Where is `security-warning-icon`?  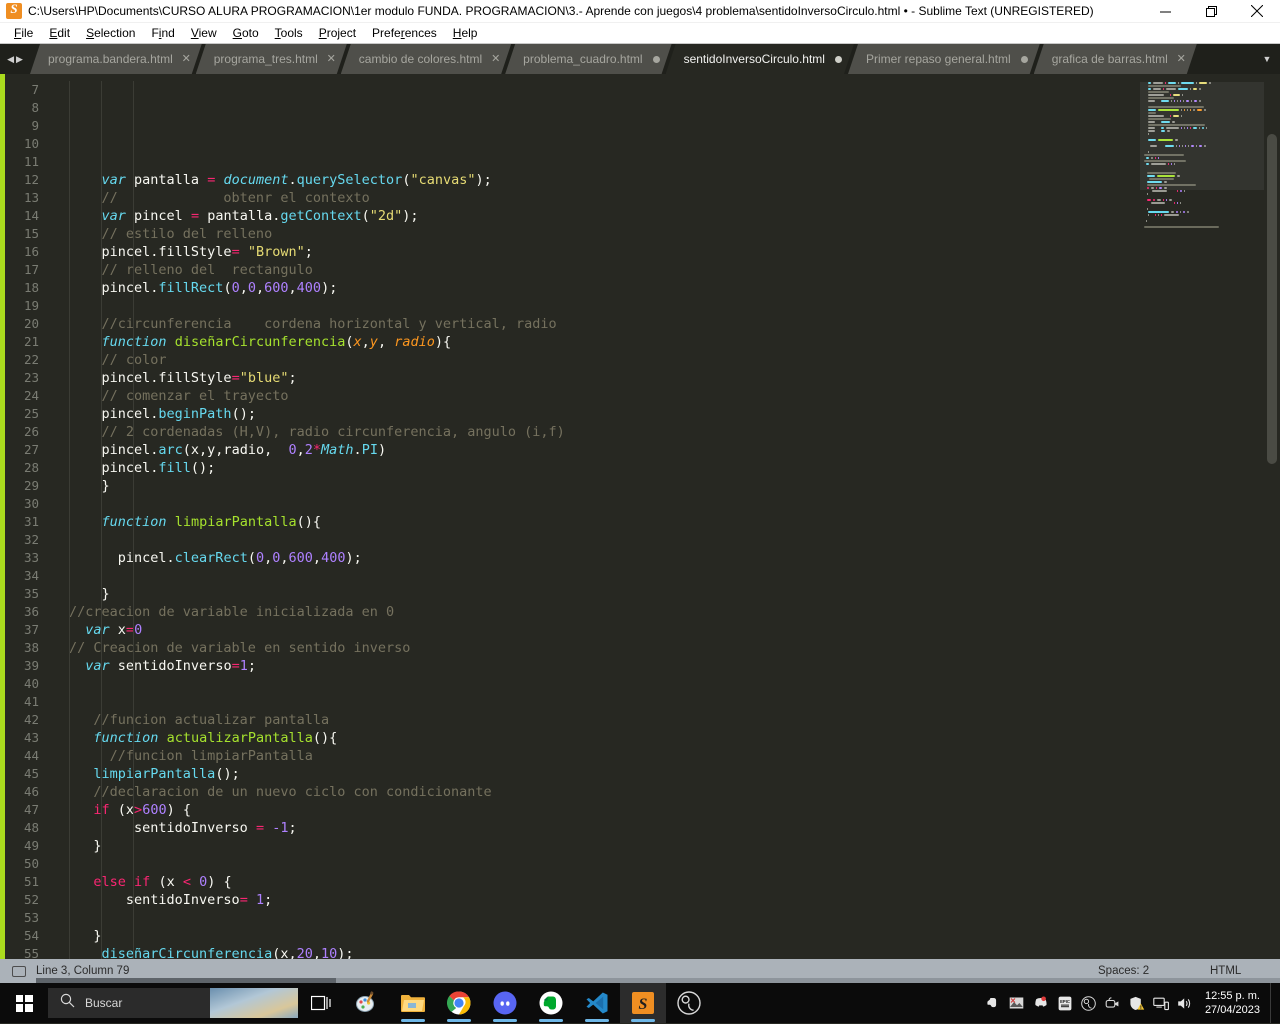
security-warning-icon is located at coordinates (1137, 1003).